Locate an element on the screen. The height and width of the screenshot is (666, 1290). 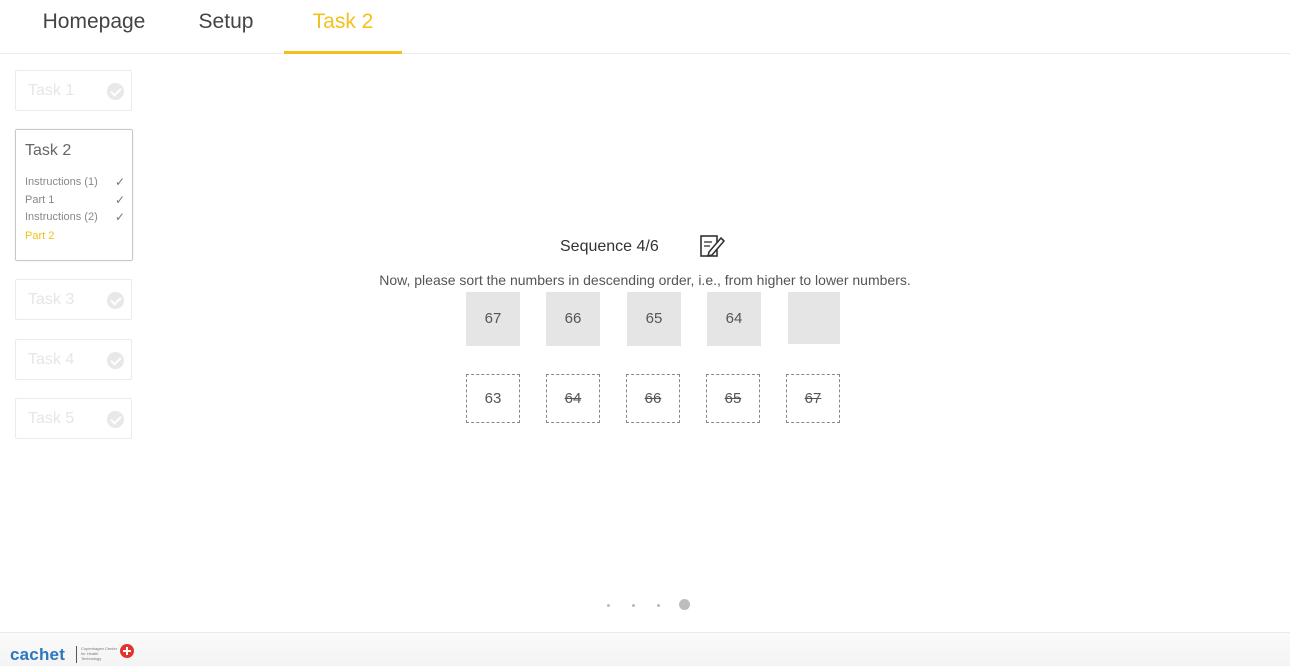
answer-slot-5-empty is located at coordinates (814, 318).